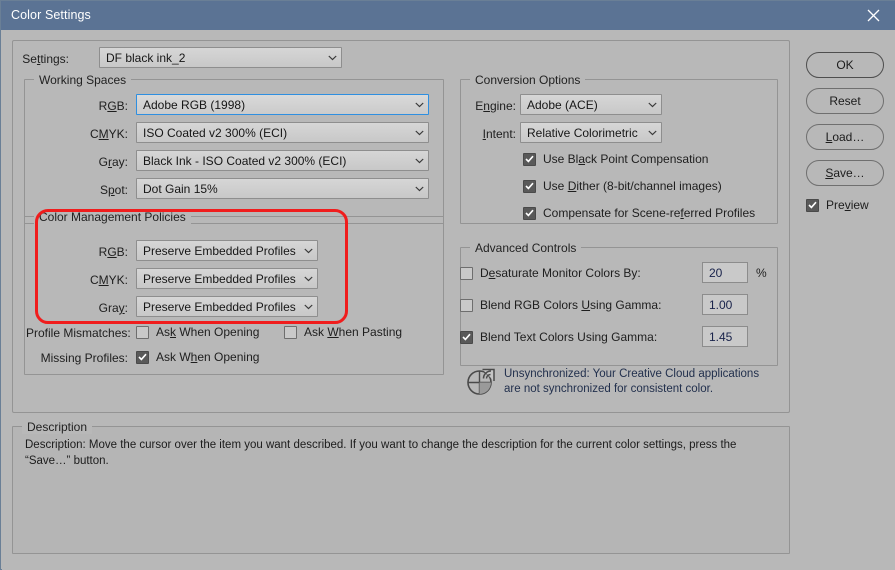 Image resolution: width=895 pixels, height=570 pixels. I want to click on working-spaces-legend: Working Spaces, so click(83, 80).